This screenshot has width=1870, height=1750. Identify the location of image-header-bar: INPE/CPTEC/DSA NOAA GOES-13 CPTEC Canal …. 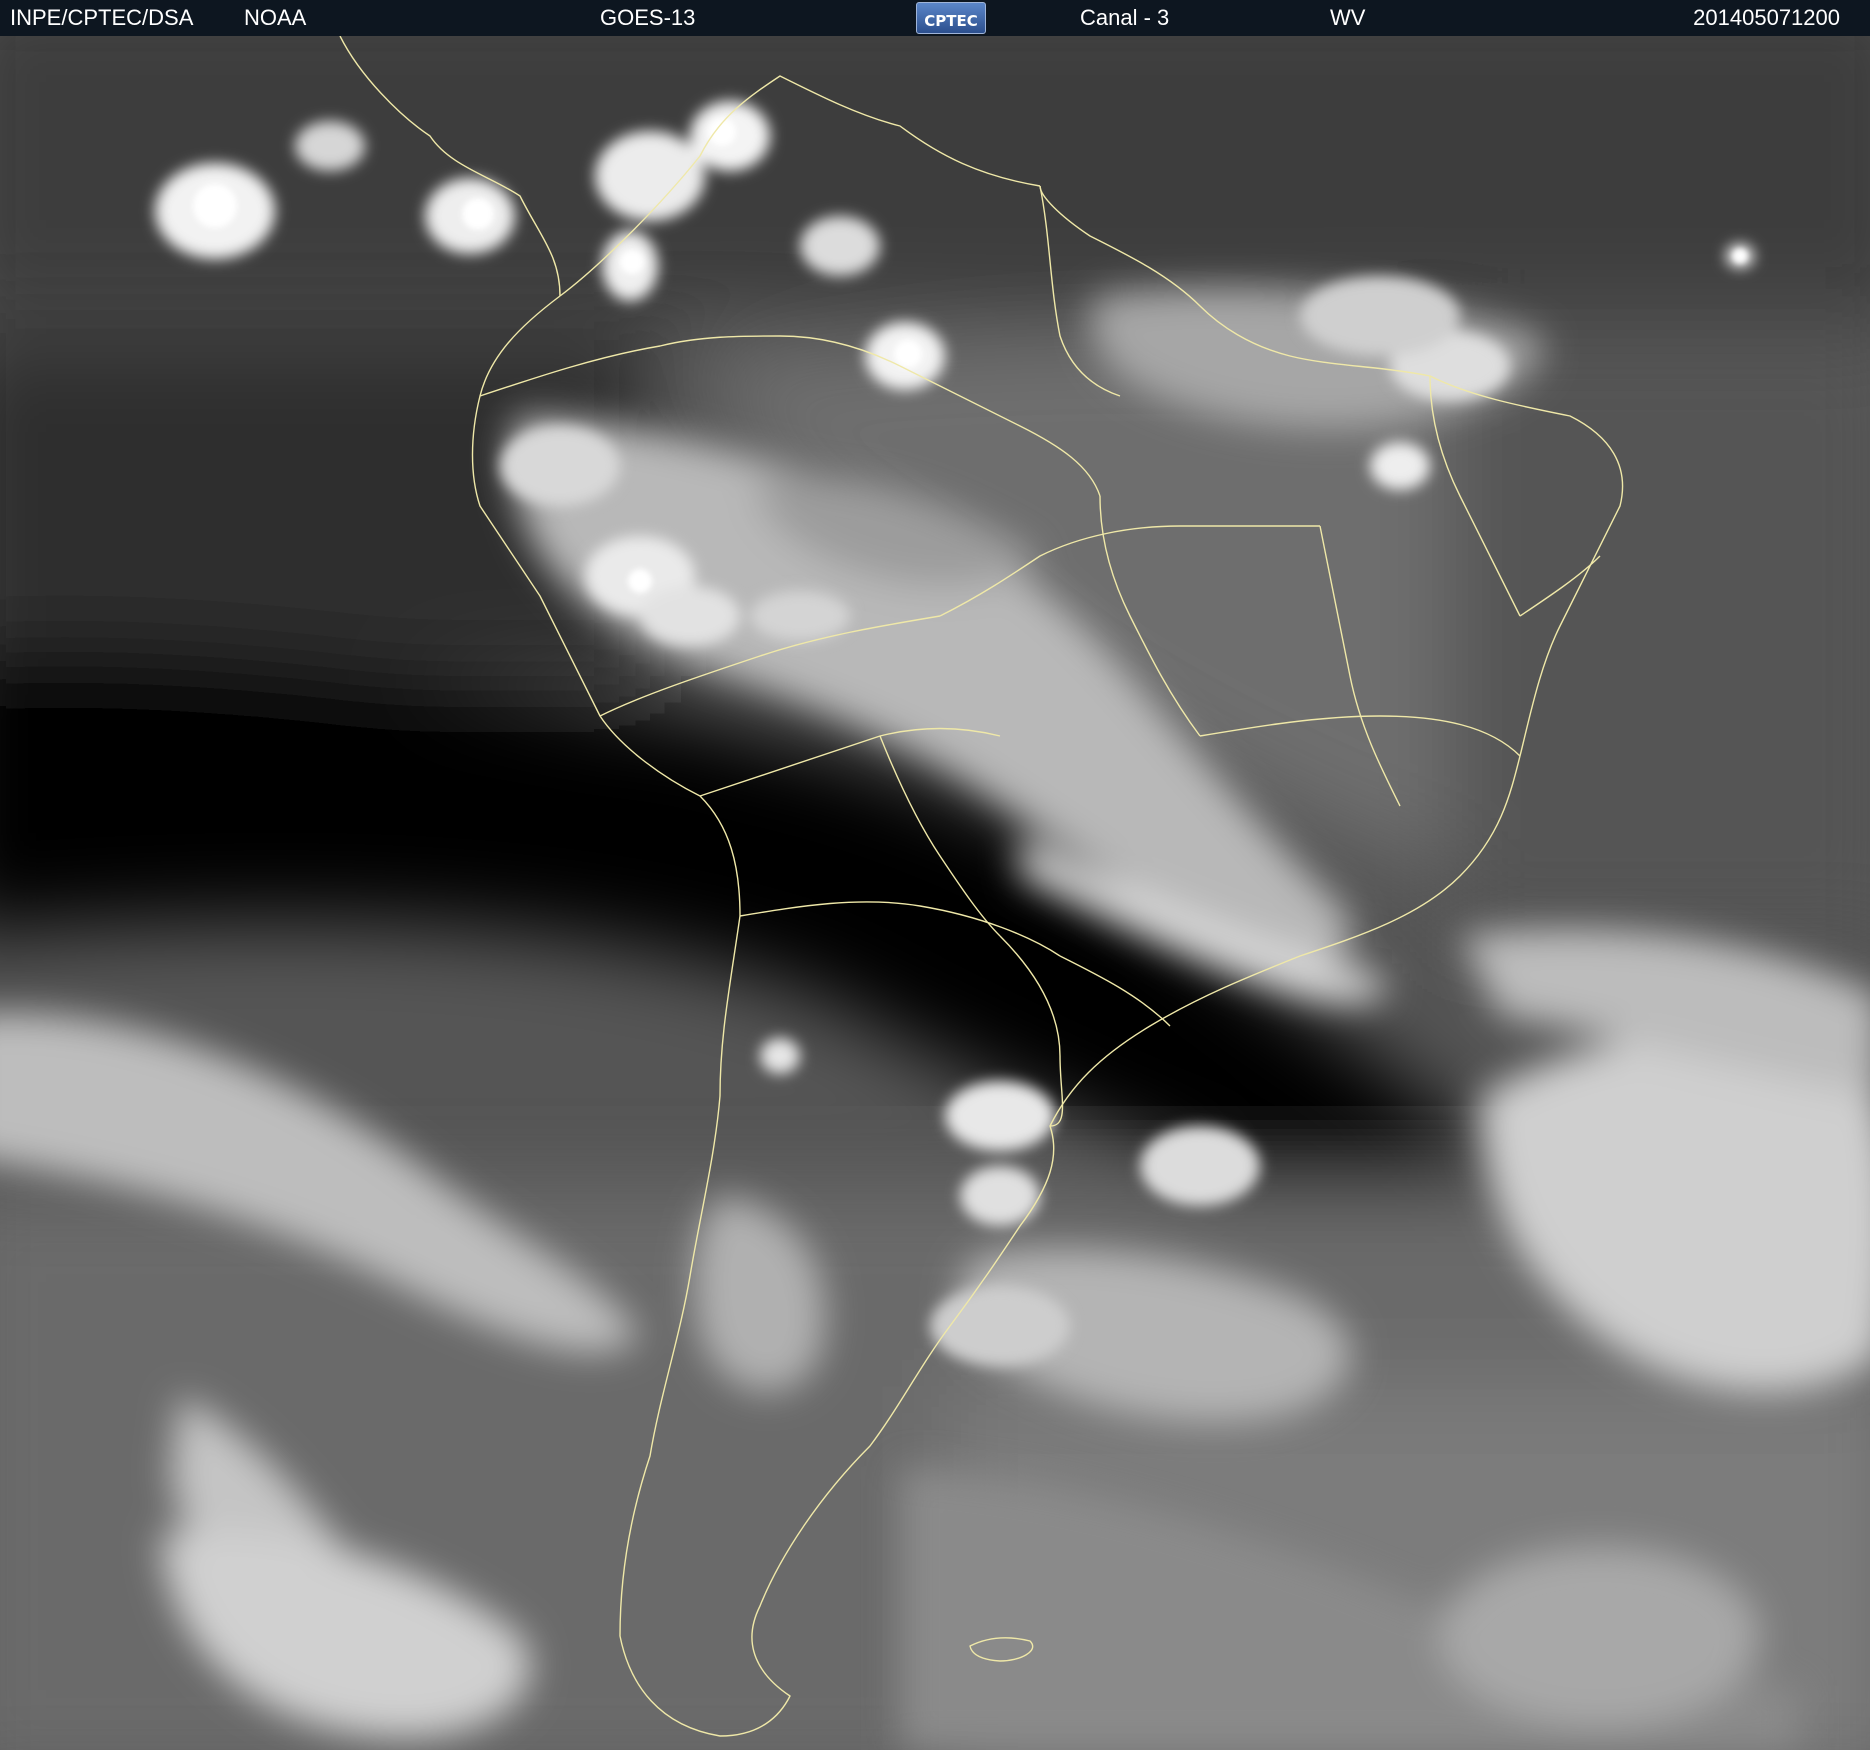
(935, 18).